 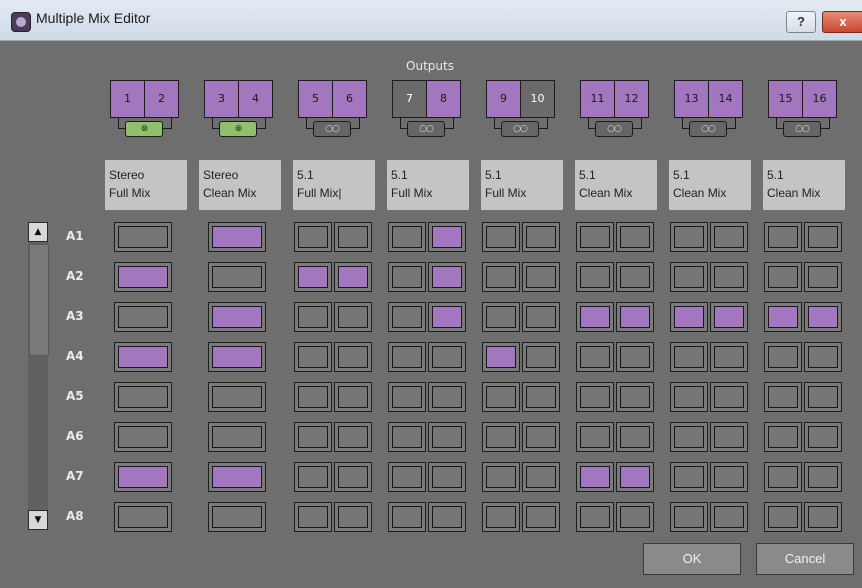 What do you see at coordinates (38, 376) in the screenshot?
I see `vertical-scrollbar: ▲ ▼` at bounding box center [38, 376].